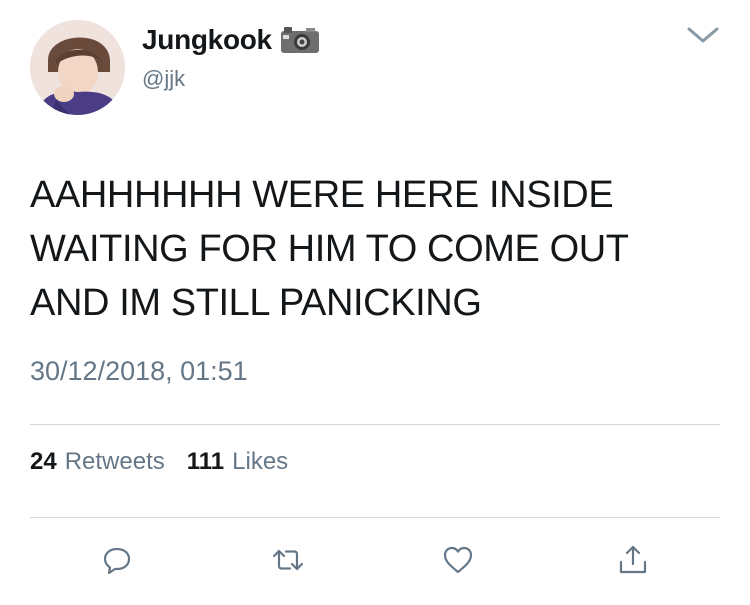 Image resolution: width=750 pixels, height=605 pixels. What do you see at coordinates (633, 560) in the screenshot?
I see `share-icon` at bounding box center [633, 560].